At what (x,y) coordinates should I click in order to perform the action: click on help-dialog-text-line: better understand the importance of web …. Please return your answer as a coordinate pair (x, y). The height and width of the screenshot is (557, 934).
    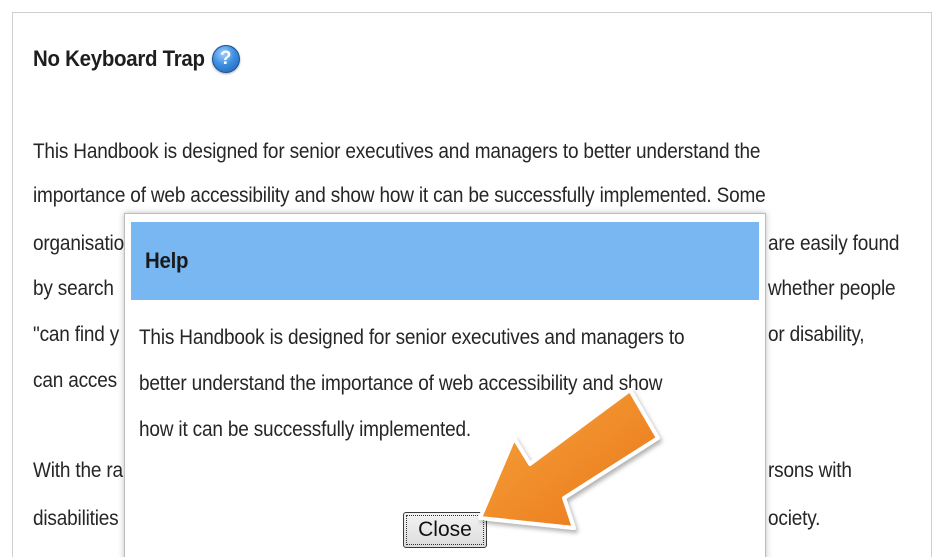
    Looking at the image, I should click on (401, 383).